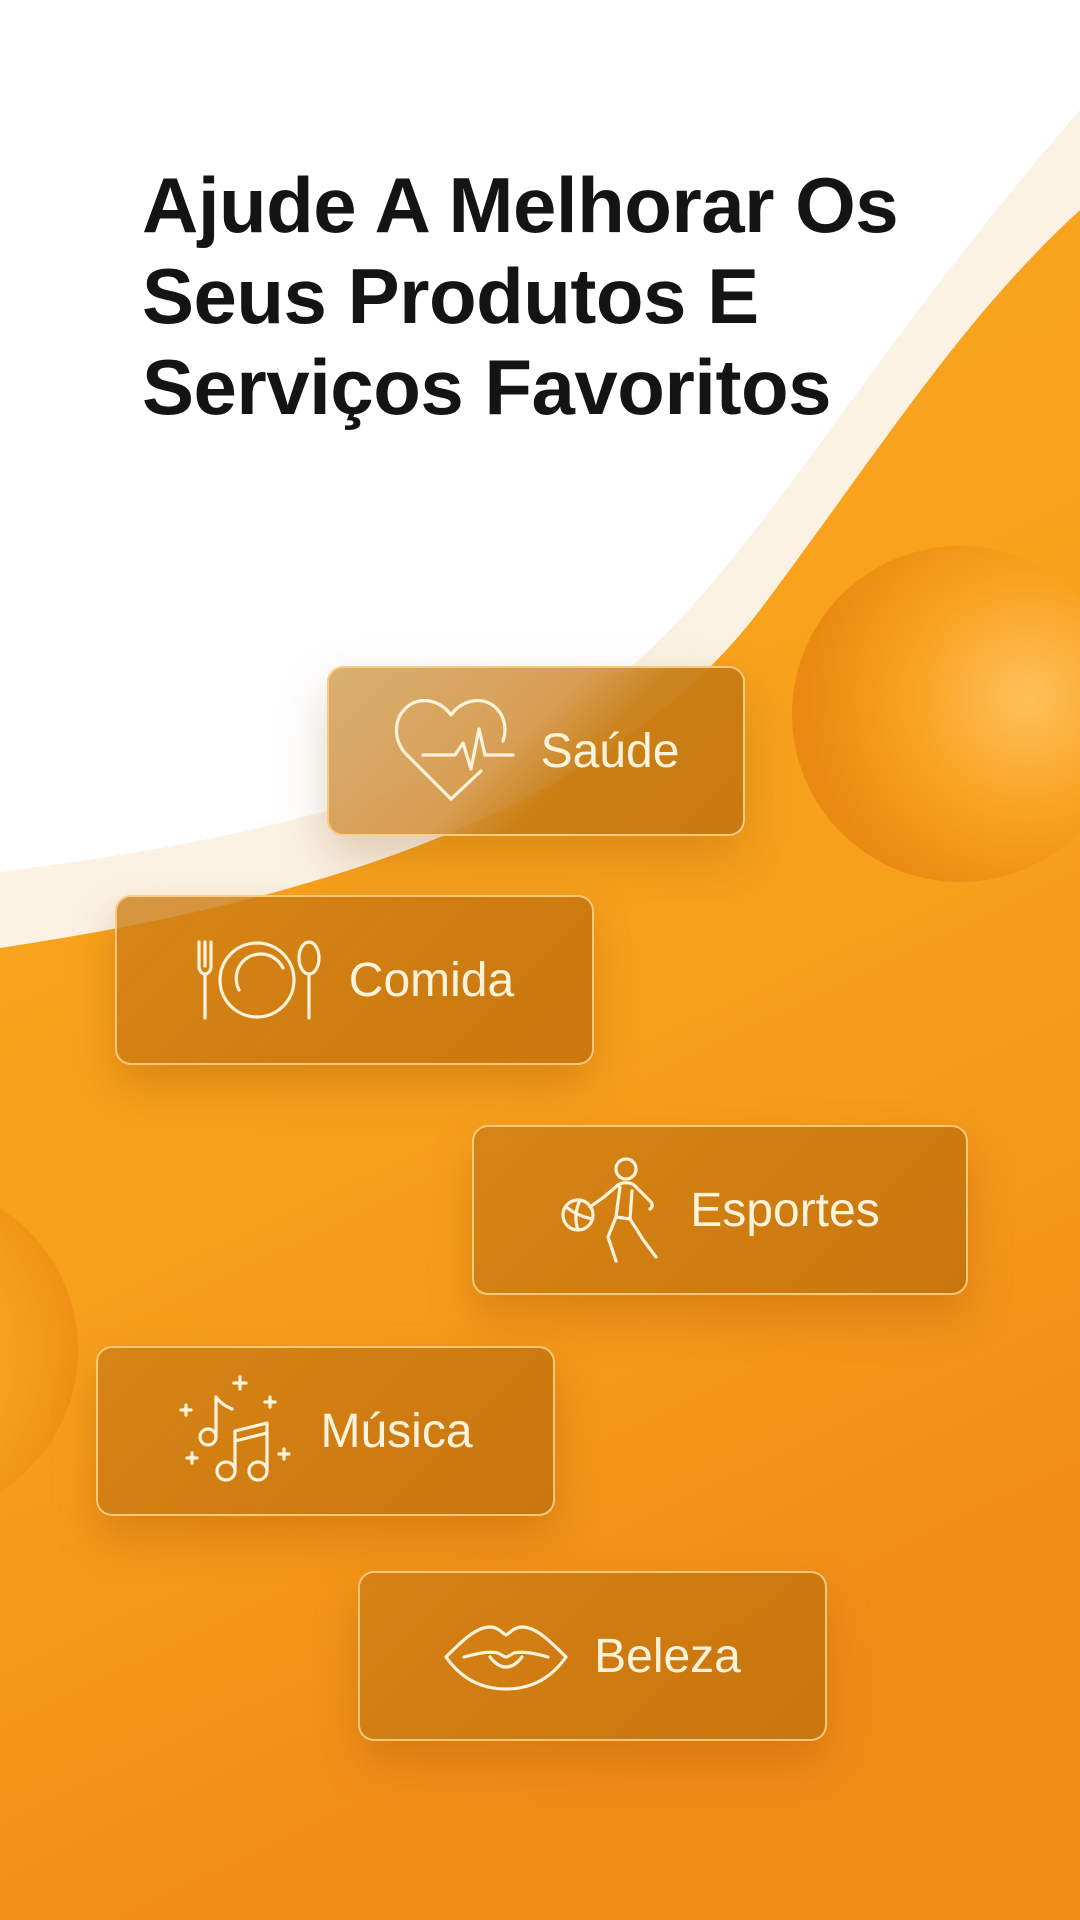 The height and width of the screenshot is (1920, 1080). I want to click on category-label: Comida, so click(431, 980).